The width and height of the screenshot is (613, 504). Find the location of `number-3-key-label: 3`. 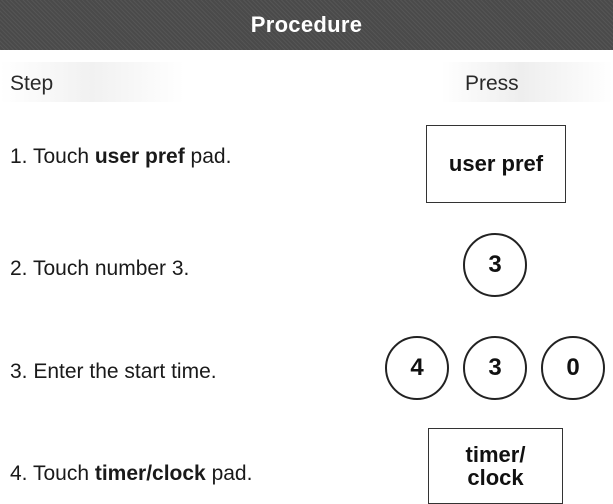

number-3-key-label: 3 is located at coordinates (495, 264).